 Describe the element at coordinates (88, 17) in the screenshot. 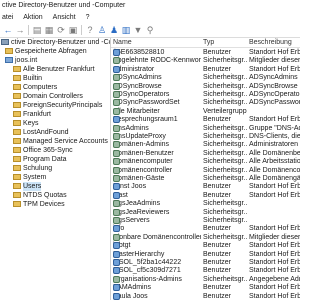

I see `menu-item-help: ?` at that location.